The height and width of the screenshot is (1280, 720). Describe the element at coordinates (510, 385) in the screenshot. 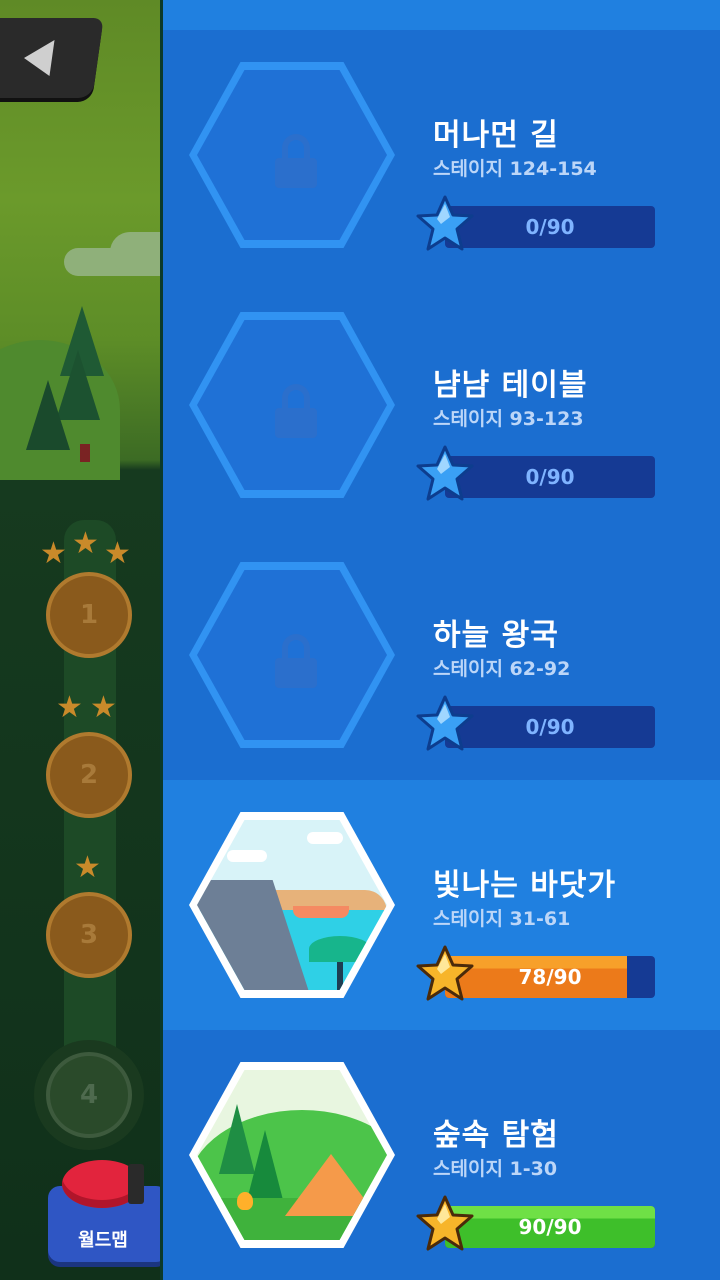

I see `world-title: 냠냠 테이블` at that location.